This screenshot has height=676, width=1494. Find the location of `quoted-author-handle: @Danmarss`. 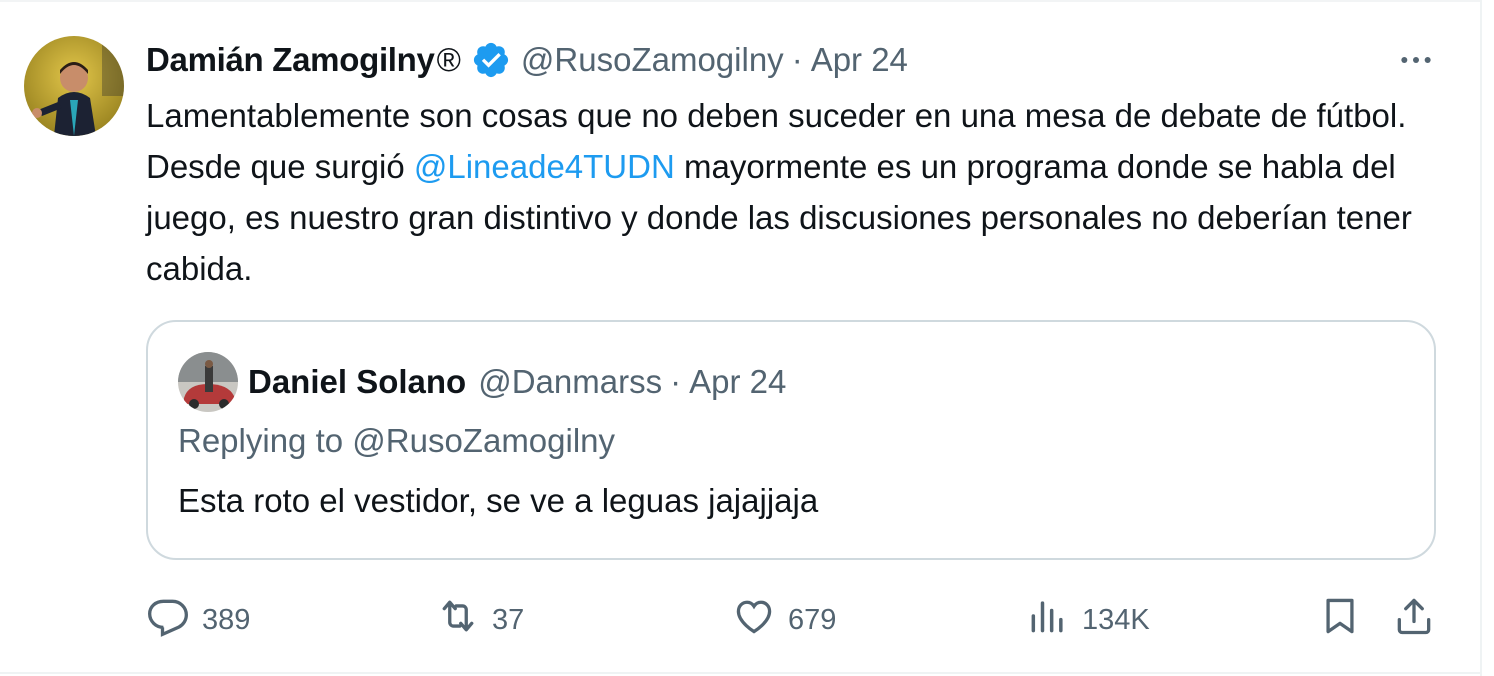

quoted-author-handle: @Danmarss is located at coordinates (570, 382).